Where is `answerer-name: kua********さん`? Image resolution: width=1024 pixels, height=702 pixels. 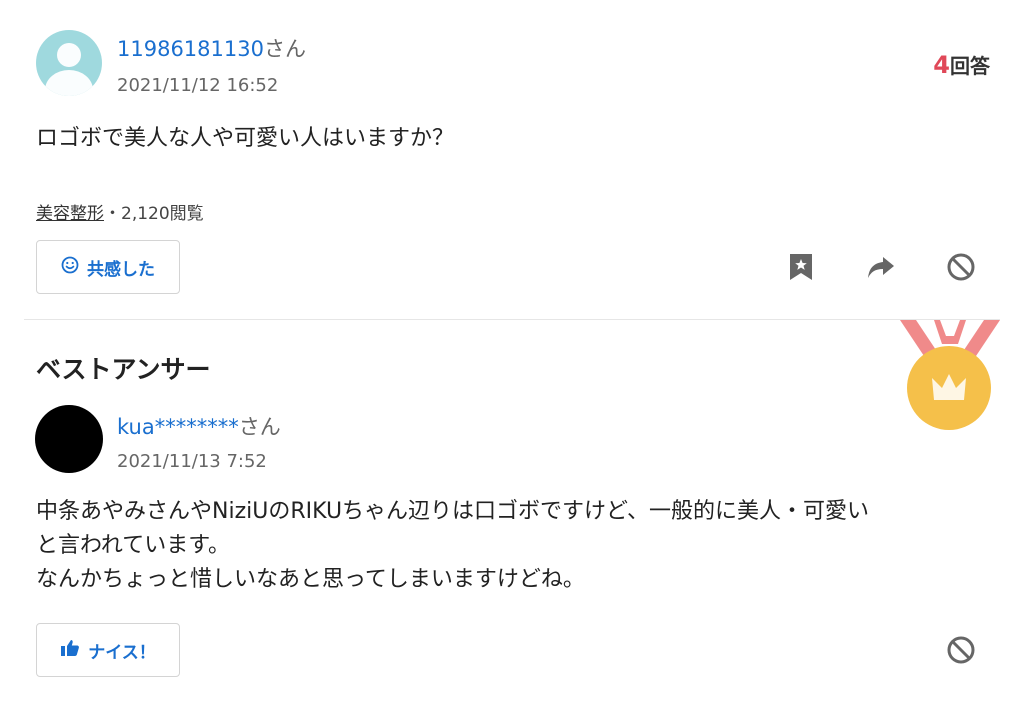 answerer-name: kua********さん is located at coordinates (199, 426).